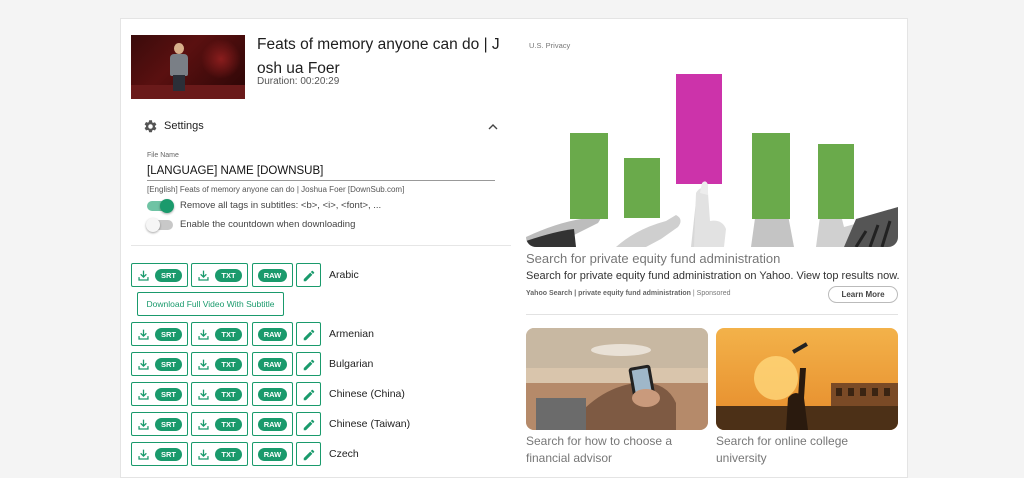 This screenshot has width=1024, height=478. What do you see at coordinates (351, 364) in the screenshot?
I see `language-name: Bulgarian` at bounding box center [351, 364].